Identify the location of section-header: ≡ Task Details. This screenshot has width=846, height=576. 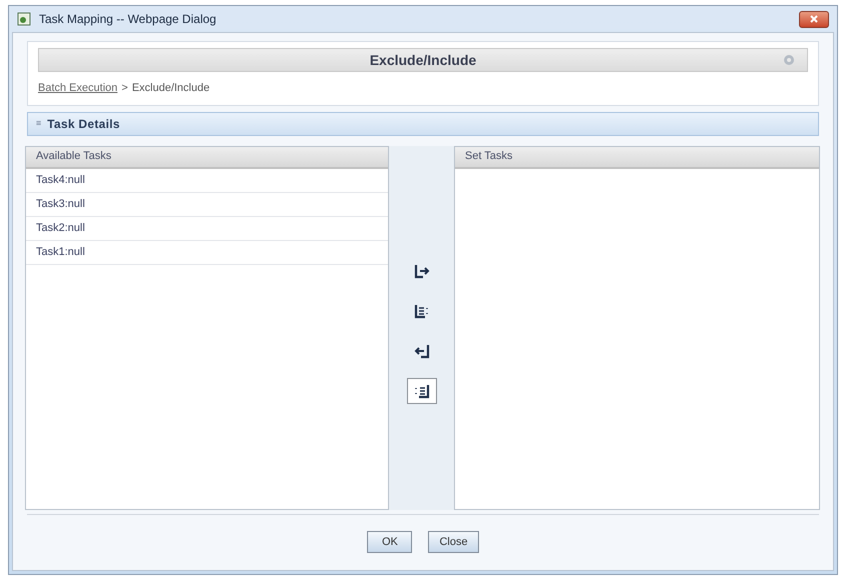
(423, 124).